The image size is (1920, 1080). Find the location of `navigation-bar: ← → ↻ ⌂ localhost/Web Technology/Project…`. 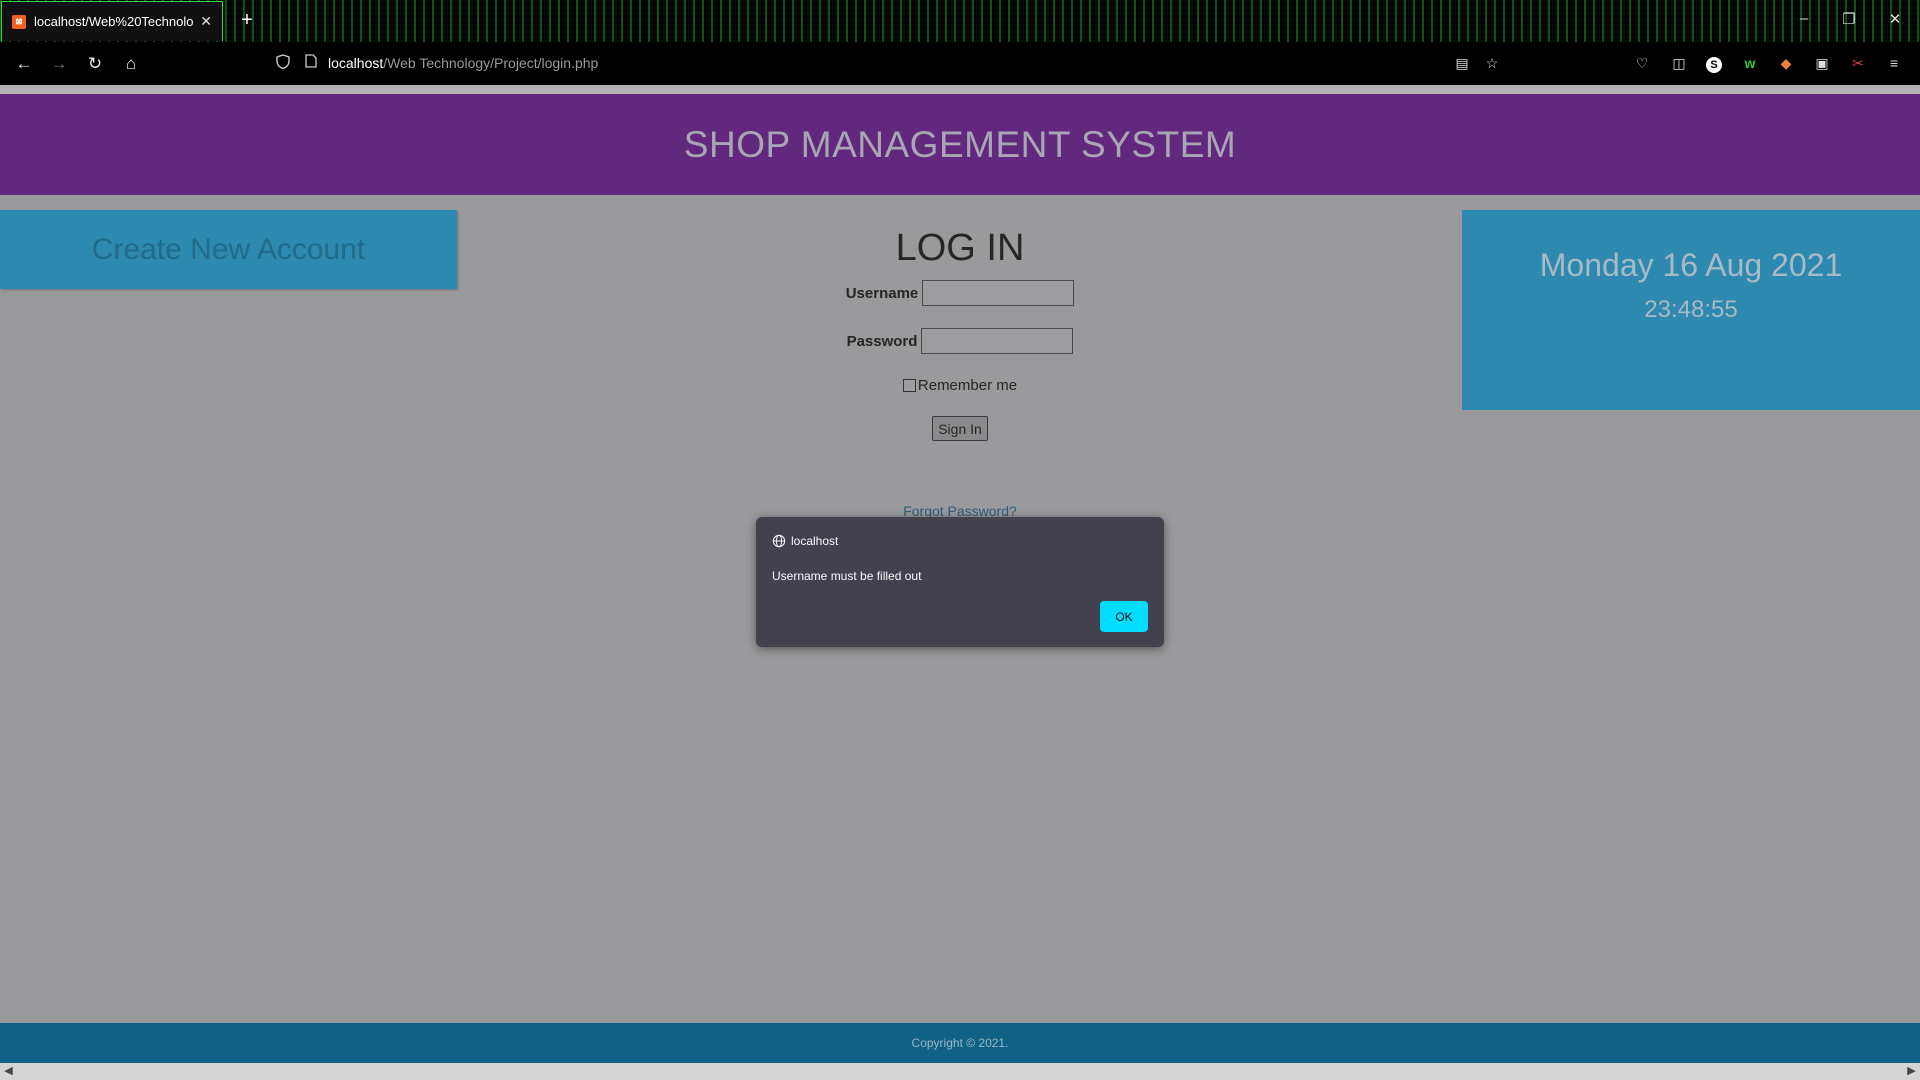

navigation-bar: ← → ↻ ⌂ localhost/Web Technology/Project… is located at coordinates (960, 63).